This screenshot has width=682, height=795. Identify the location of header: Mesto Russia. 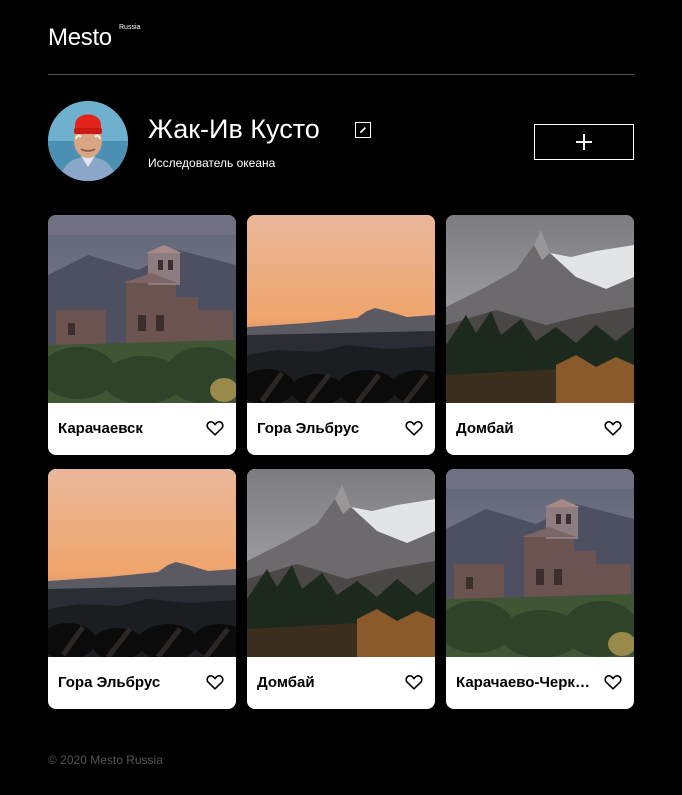
(341, 37).